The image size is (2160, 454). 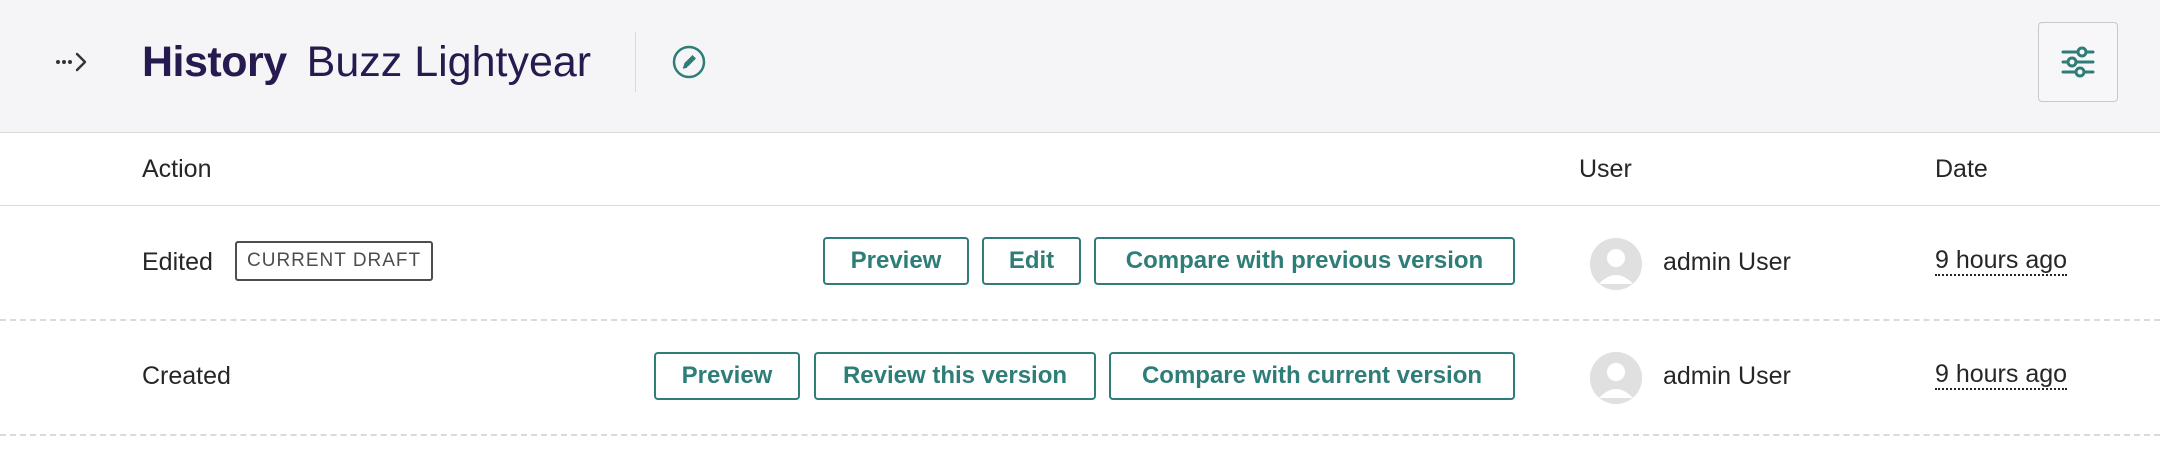 What do you see at coordinates (1605, 169) in the screenshot?
I see `column-header-user: User` at bounding box center [1605, 169].